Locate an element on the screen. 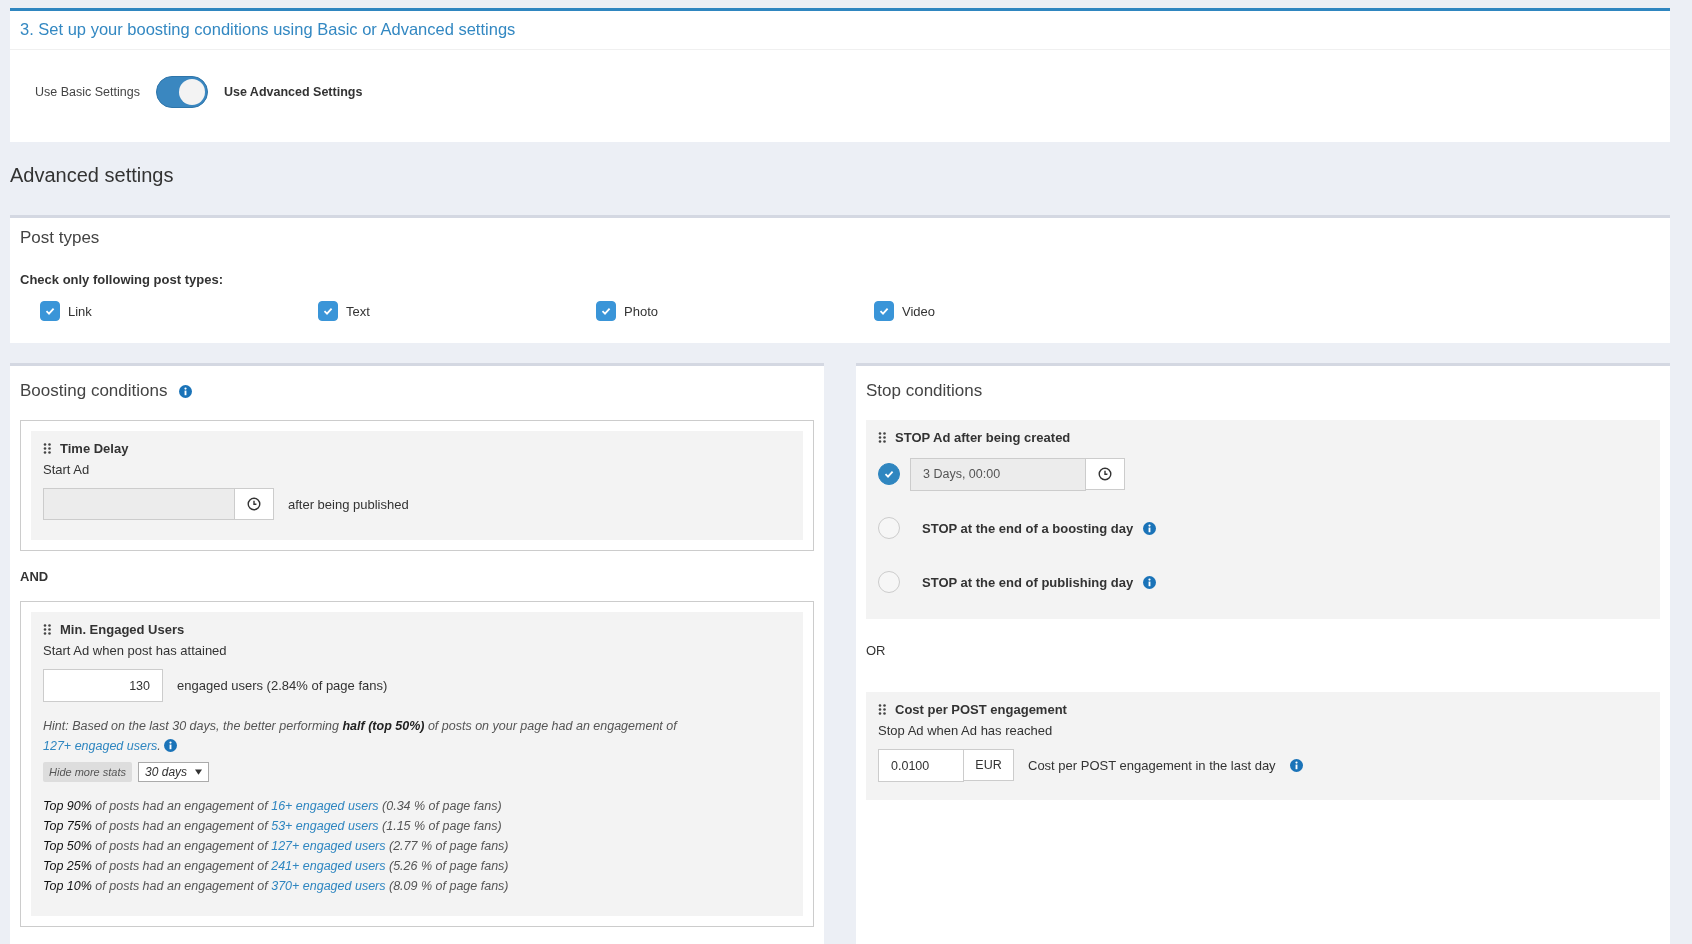 The height and width of the screenshot is (944, 1692). engaged-users-link: 241+ engaged users is located at coordinates (328, 866).